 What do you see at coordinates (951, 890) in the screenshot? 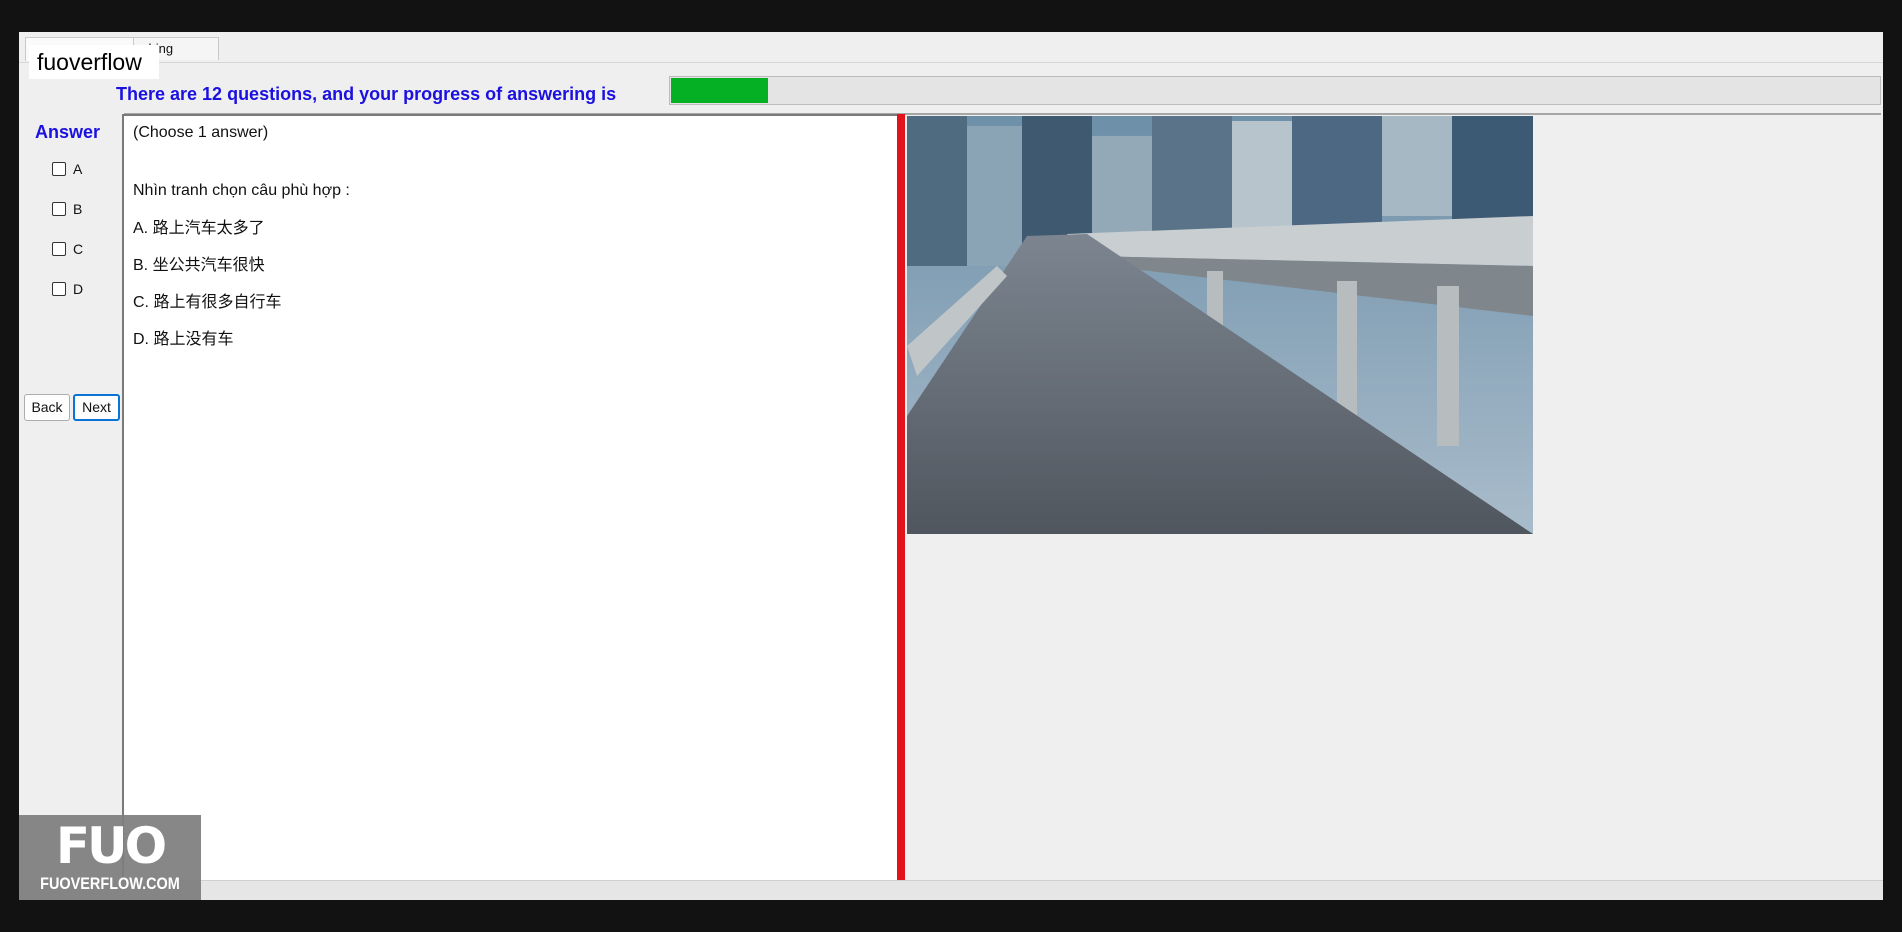
I see `status-bar` at bounding box center [951, 890].